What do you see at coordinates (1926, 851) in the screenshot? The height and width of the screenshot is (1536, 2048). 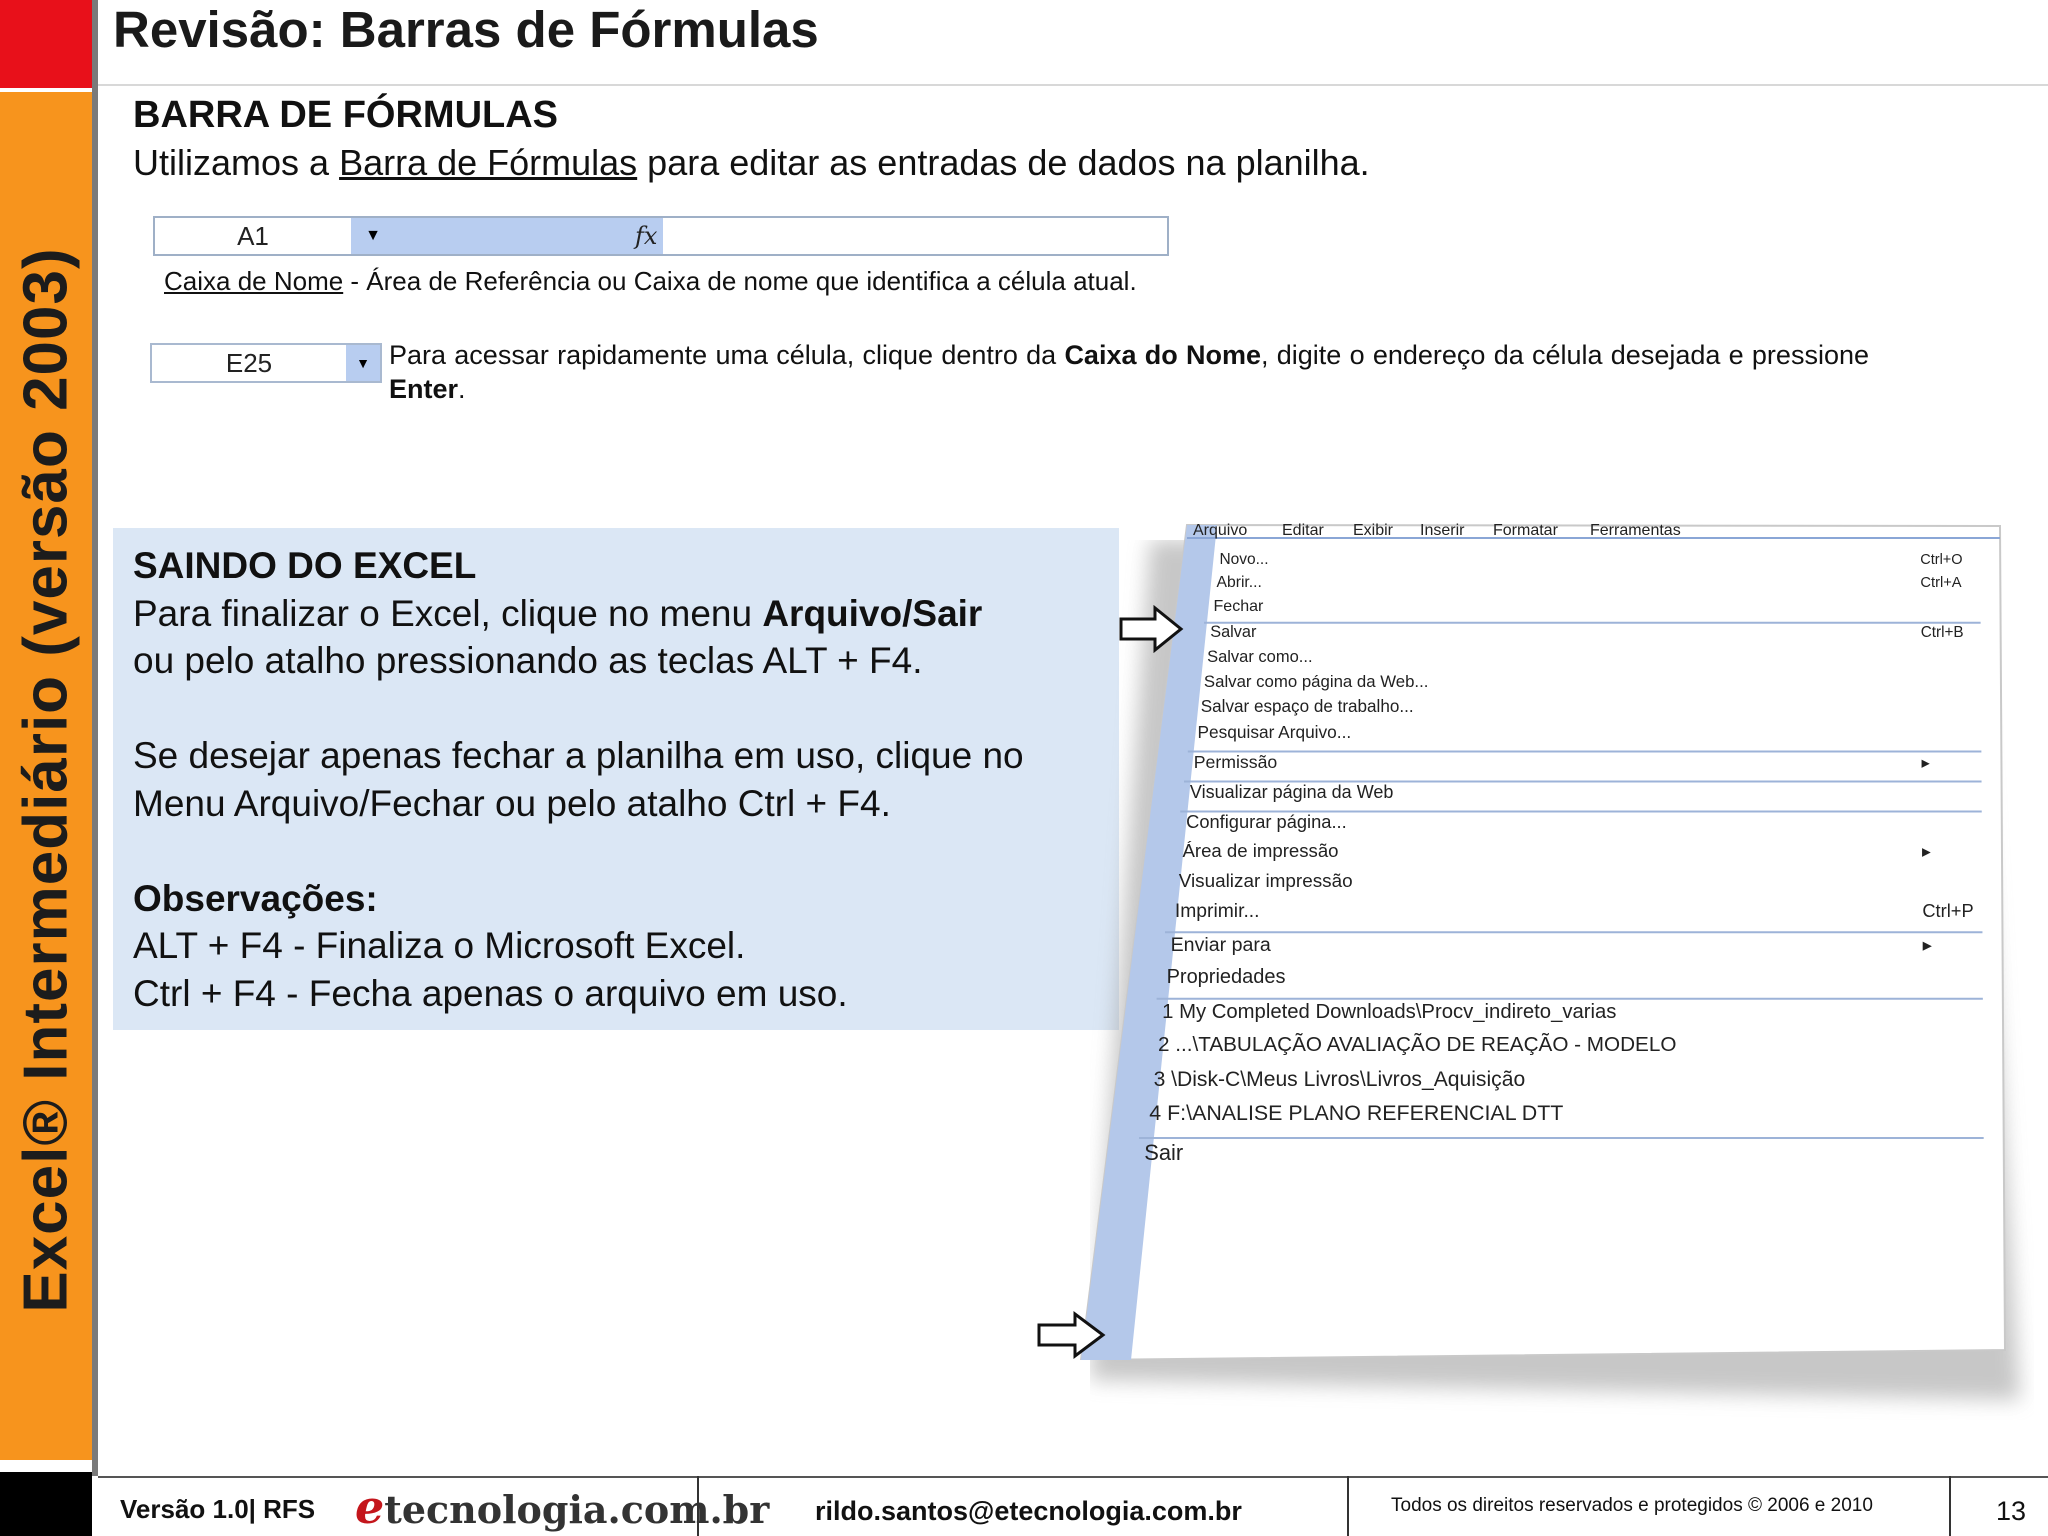 I see `menu-item-shortcut-11: ▸` at bounding box center [1926, 851].